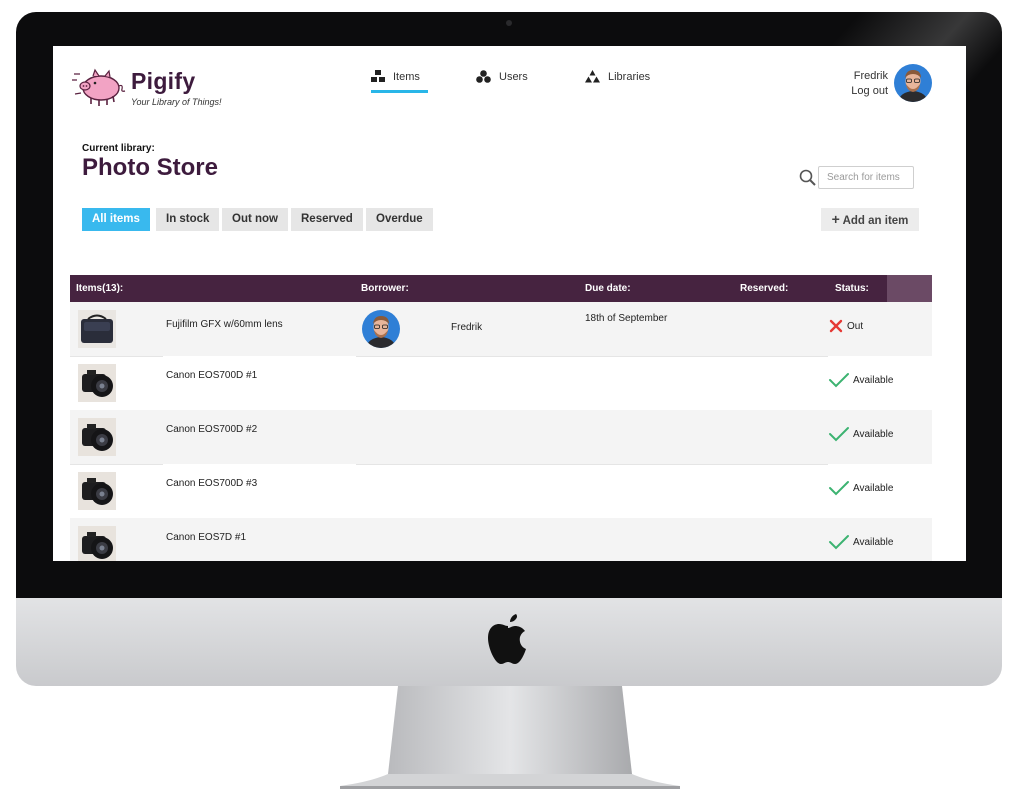 This screenshot has width=1022, height=807. Describe the element at coordinates (629, 76) in the screenshot. I see `nav-libraries-label: Libraries` at that location.